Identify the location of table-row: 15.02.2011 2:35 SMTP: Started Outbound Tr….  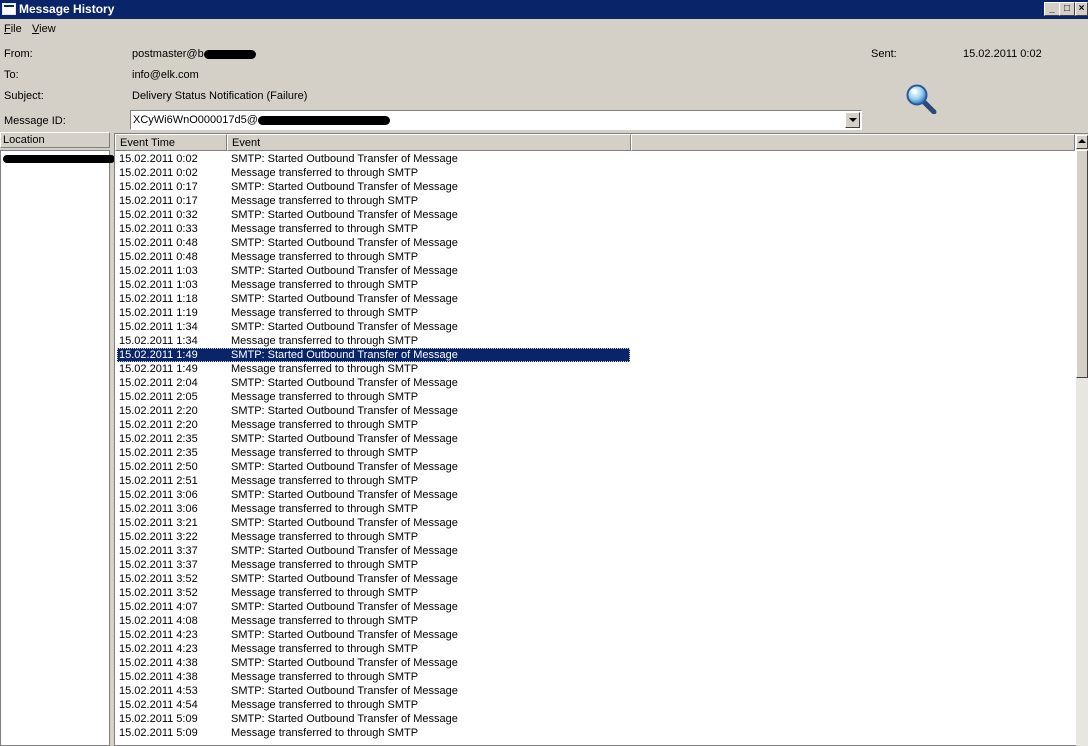
(595, 439).